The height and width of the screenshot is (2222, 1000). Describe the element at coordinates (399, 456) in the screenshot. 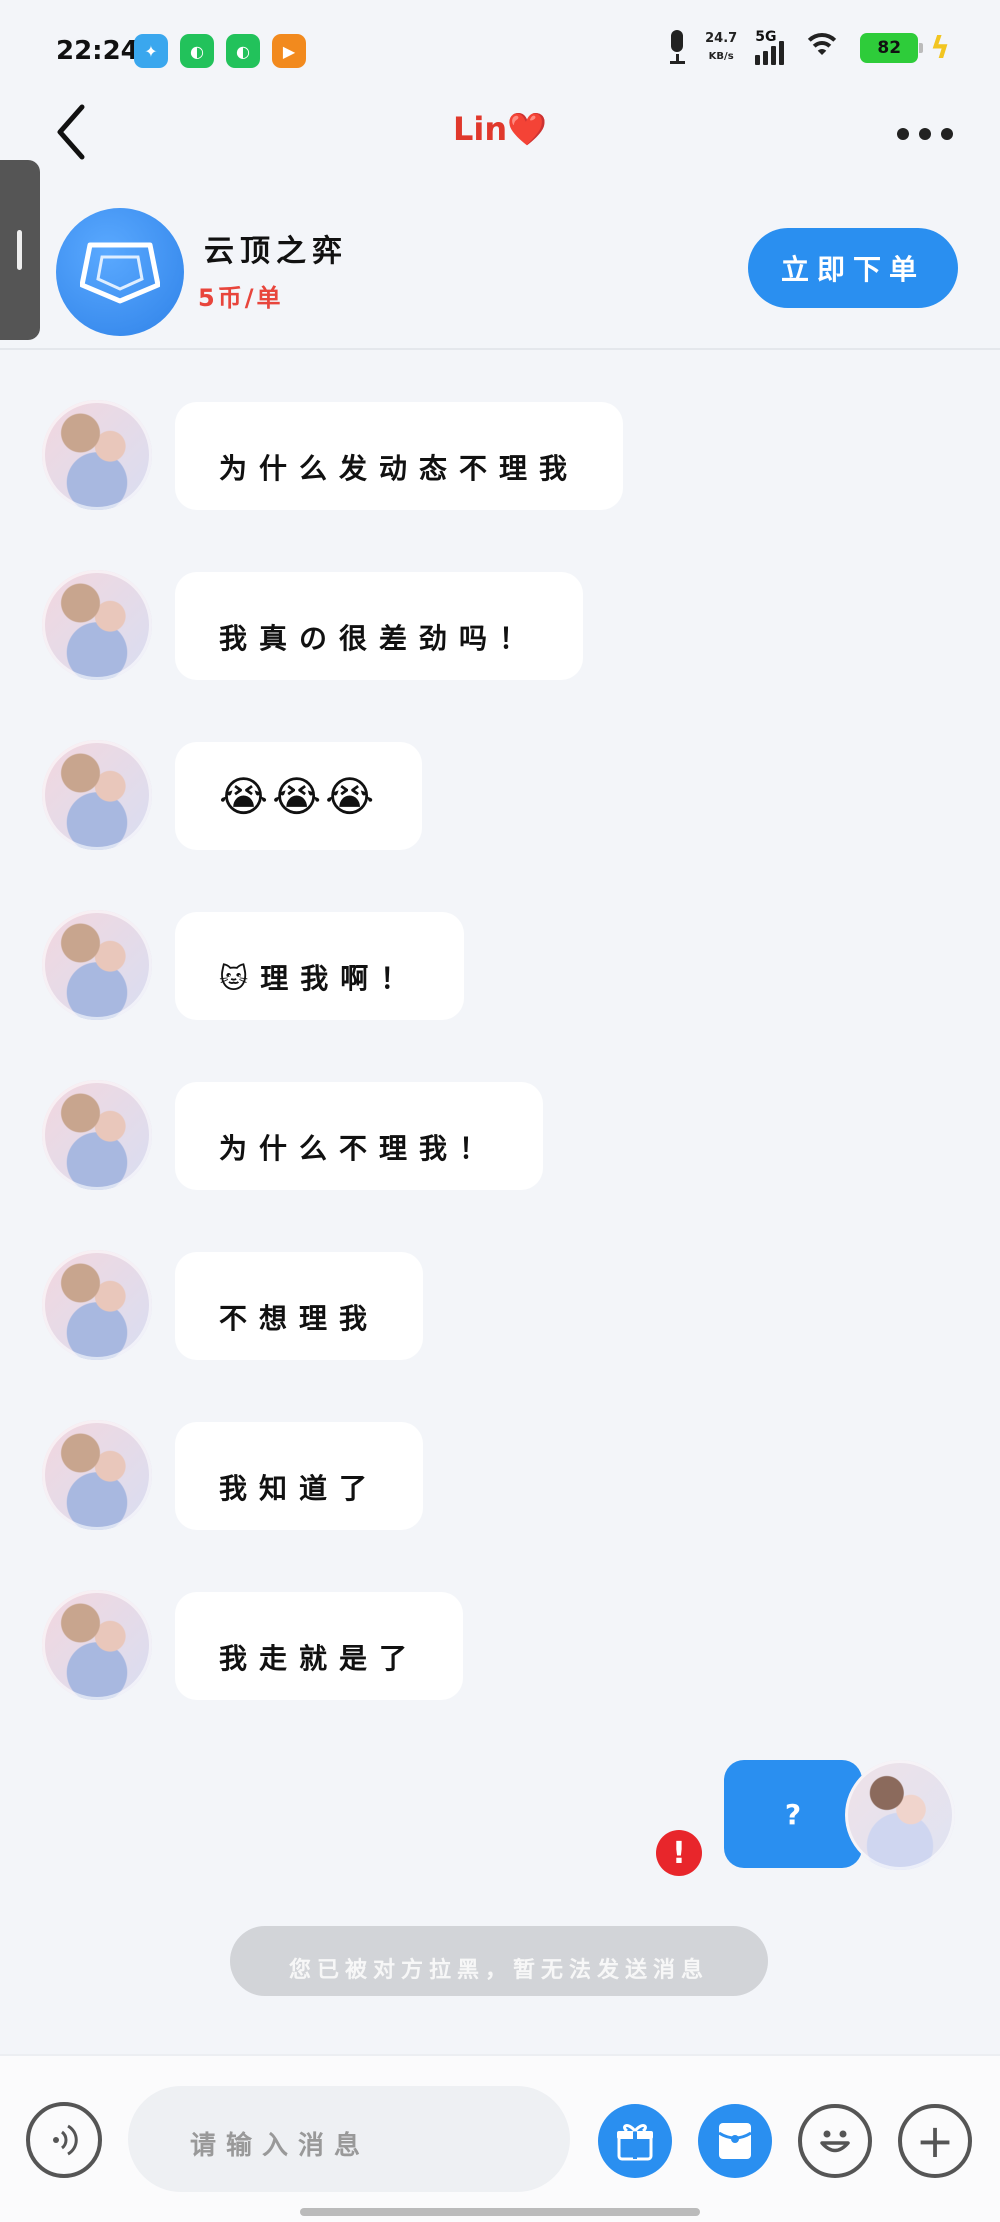

I see `message-bubble: 为什么发动态不理我` at that location.